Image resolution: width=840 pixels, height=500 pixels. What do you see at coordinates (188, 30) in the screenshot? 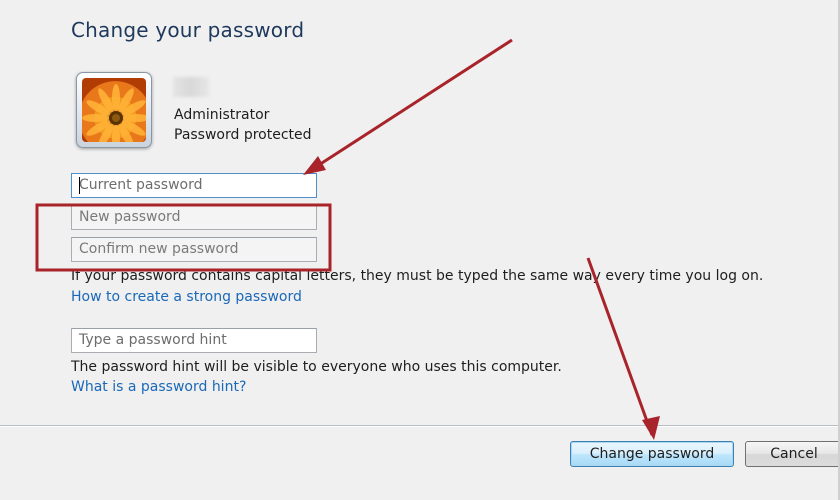
I see `page-title: Change your password` at bounding box center [188, 30].